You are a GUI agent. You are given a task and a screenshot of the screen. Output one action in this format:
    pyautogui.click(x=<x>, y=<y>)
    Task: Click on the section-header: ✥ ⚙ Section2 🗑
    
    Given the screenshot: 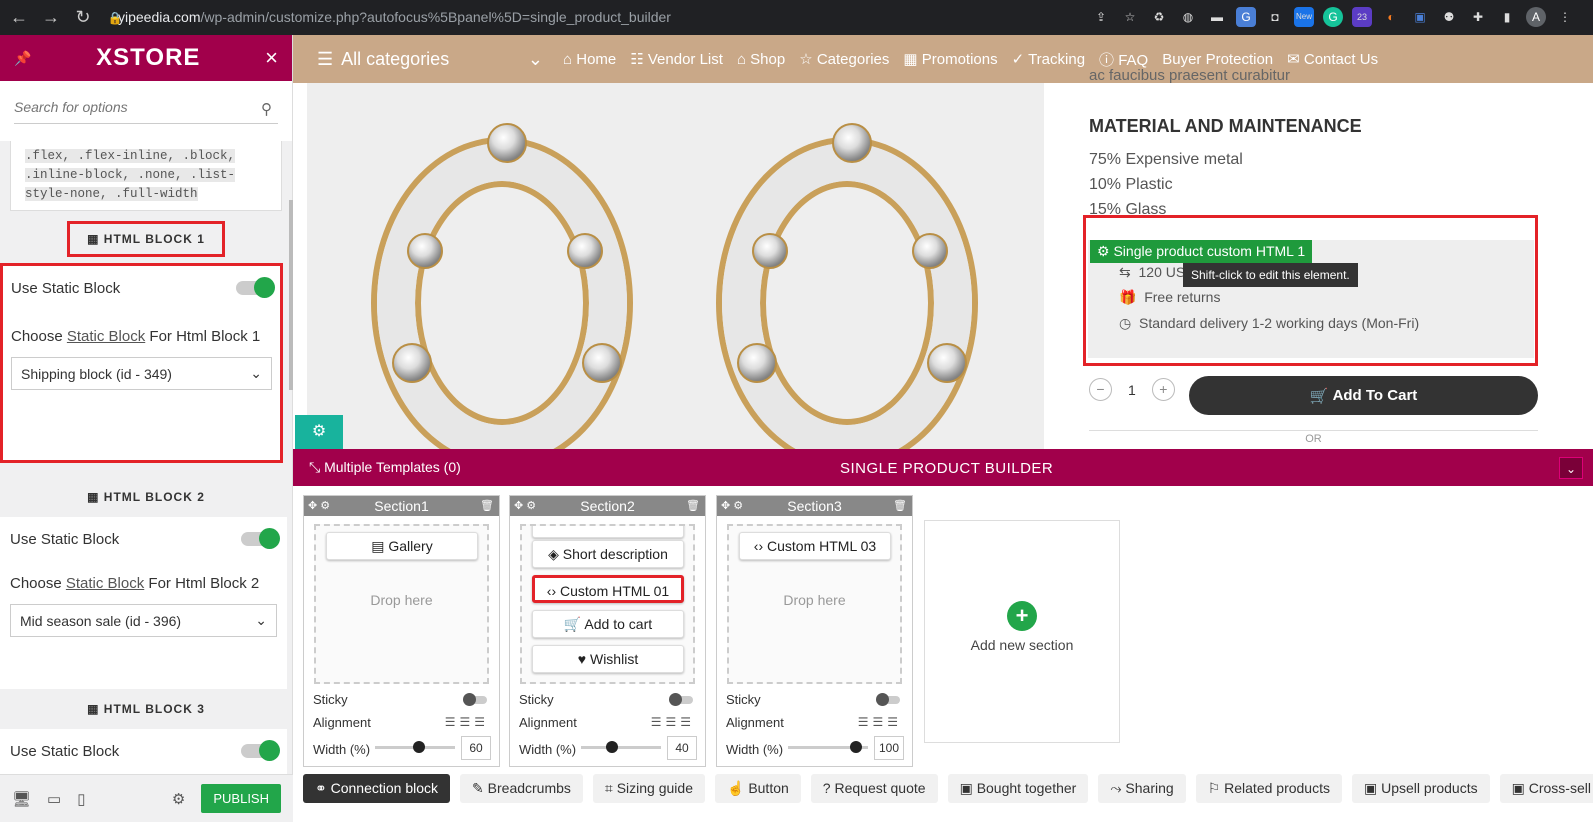 What is the action you would take?
    pyautogui.click(x=607, y=506)
    